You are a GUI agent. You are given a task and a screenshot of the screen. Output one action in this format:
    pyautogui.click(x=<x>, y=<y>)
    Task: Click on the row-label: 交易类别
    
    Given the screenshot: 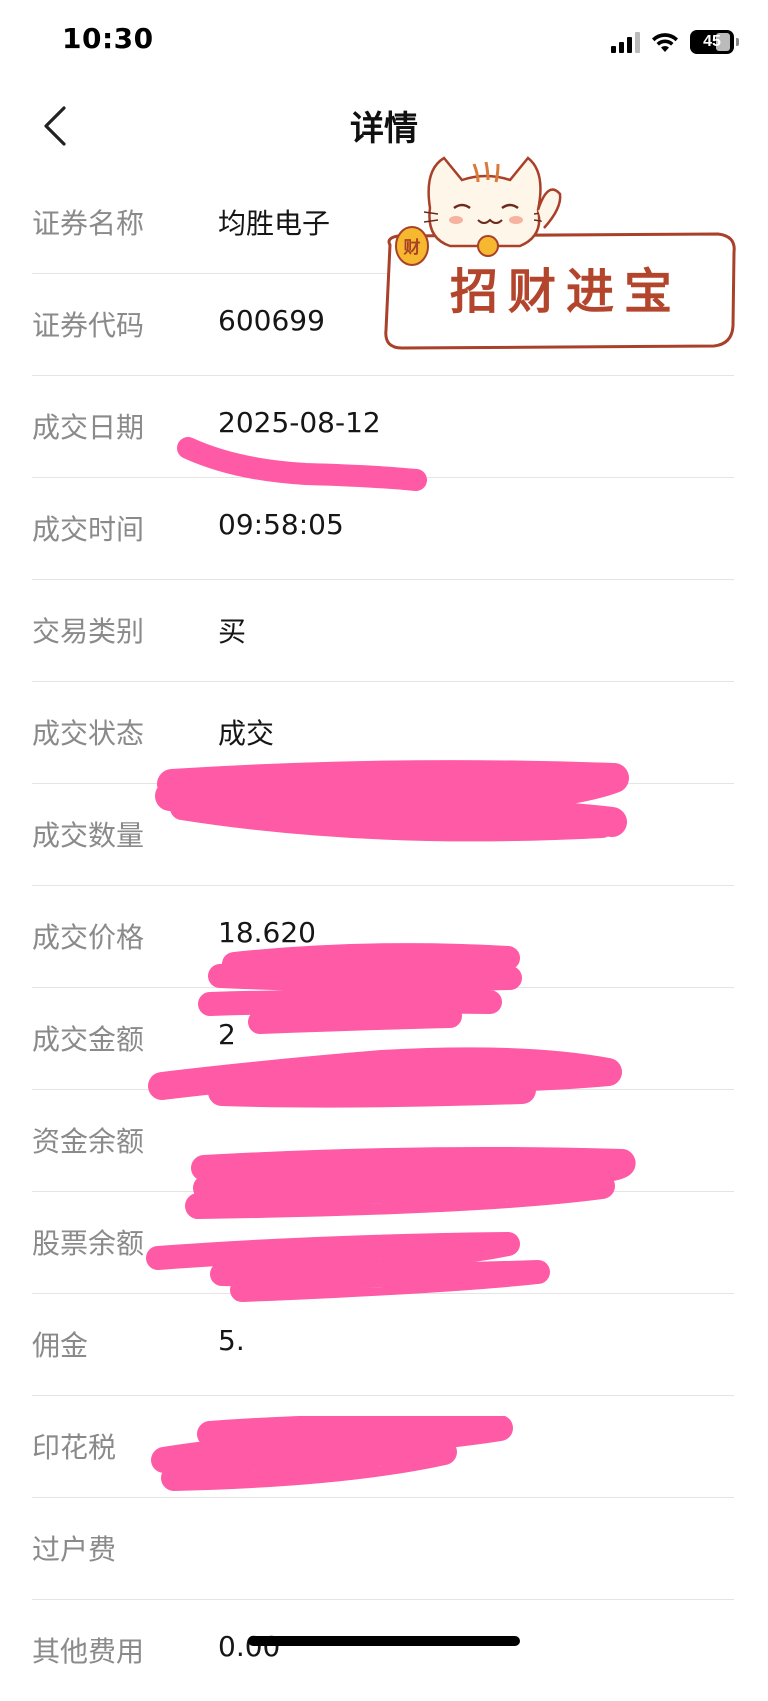 What is the action you would take?
    pyautogui.click(x=88, y=631)
    